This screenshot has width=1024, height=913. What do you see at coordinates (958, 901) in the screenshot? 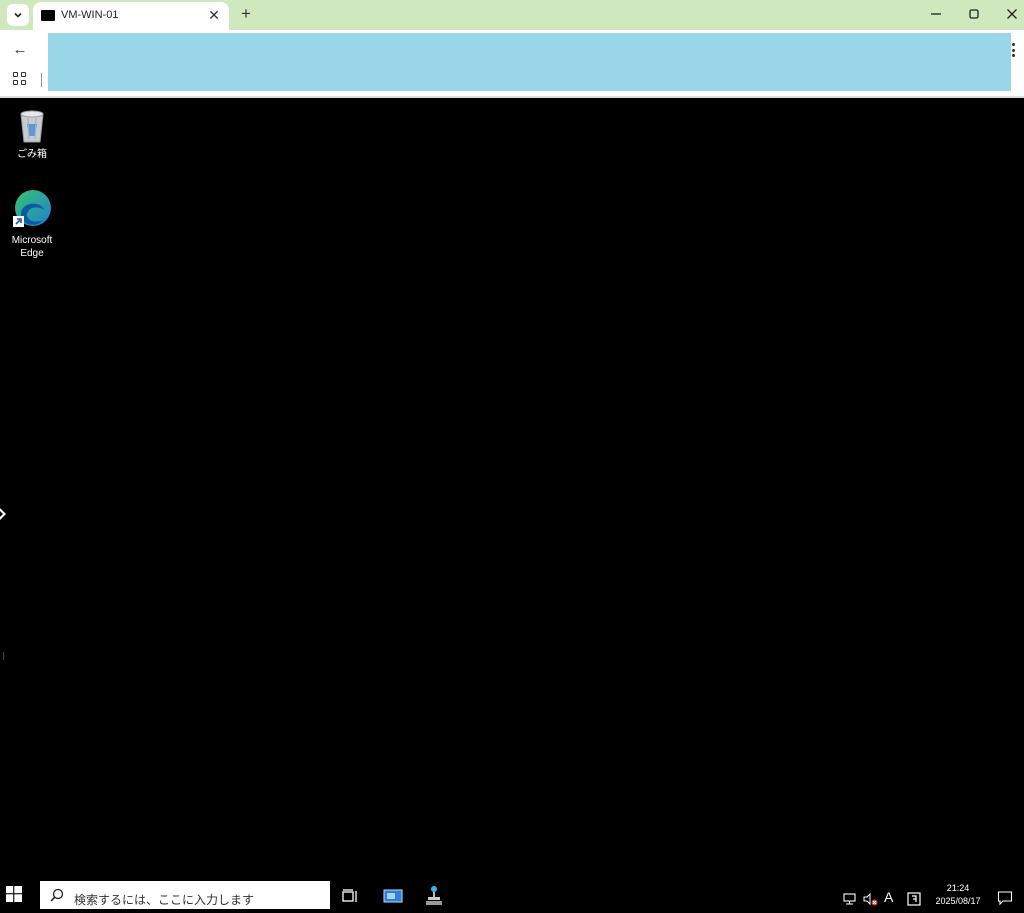
I see `clock-date: 2025/08/17` at bounding box center [958, 901].